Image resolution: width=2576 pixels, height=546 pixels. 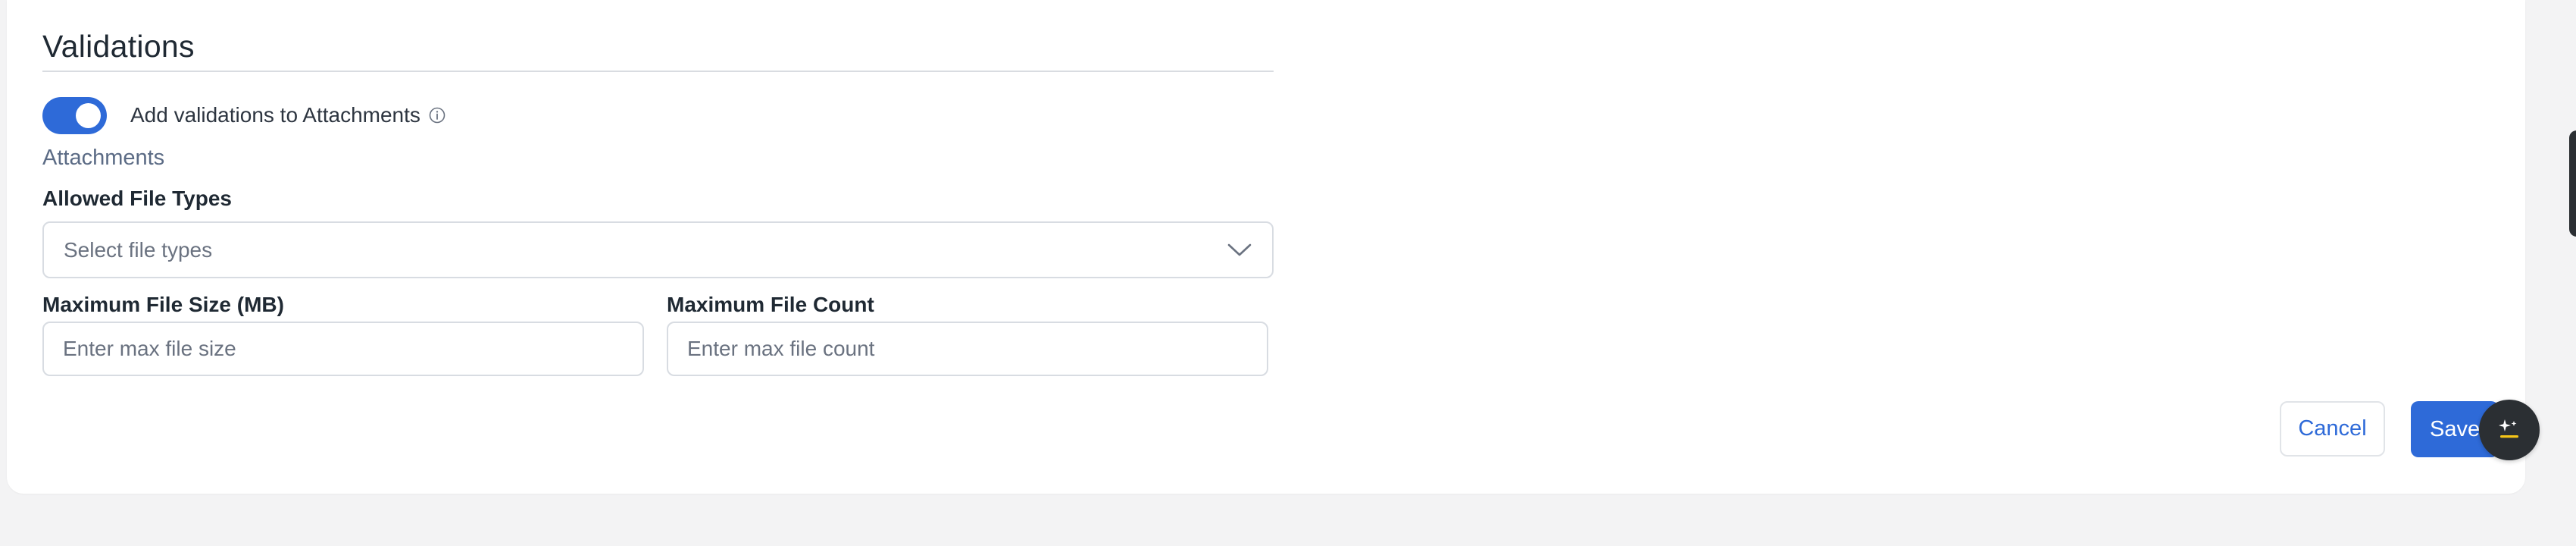 I want to click on max-file-count-input, so click(x=968, y=349).